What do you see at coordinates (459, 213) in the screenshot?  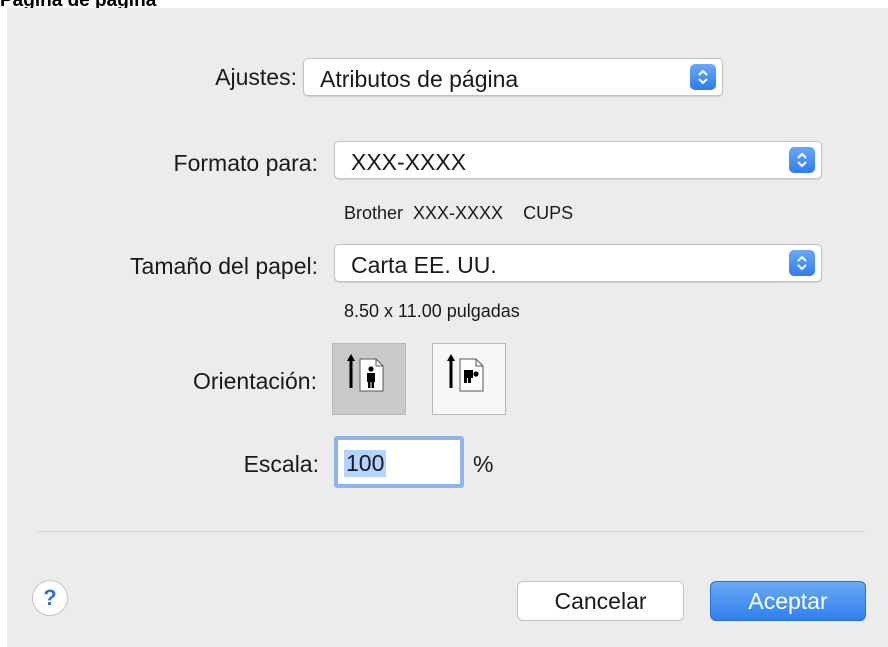 I see `printer-info: Brother XXX-XXXX CUPS` at bounding box center [459, 213].